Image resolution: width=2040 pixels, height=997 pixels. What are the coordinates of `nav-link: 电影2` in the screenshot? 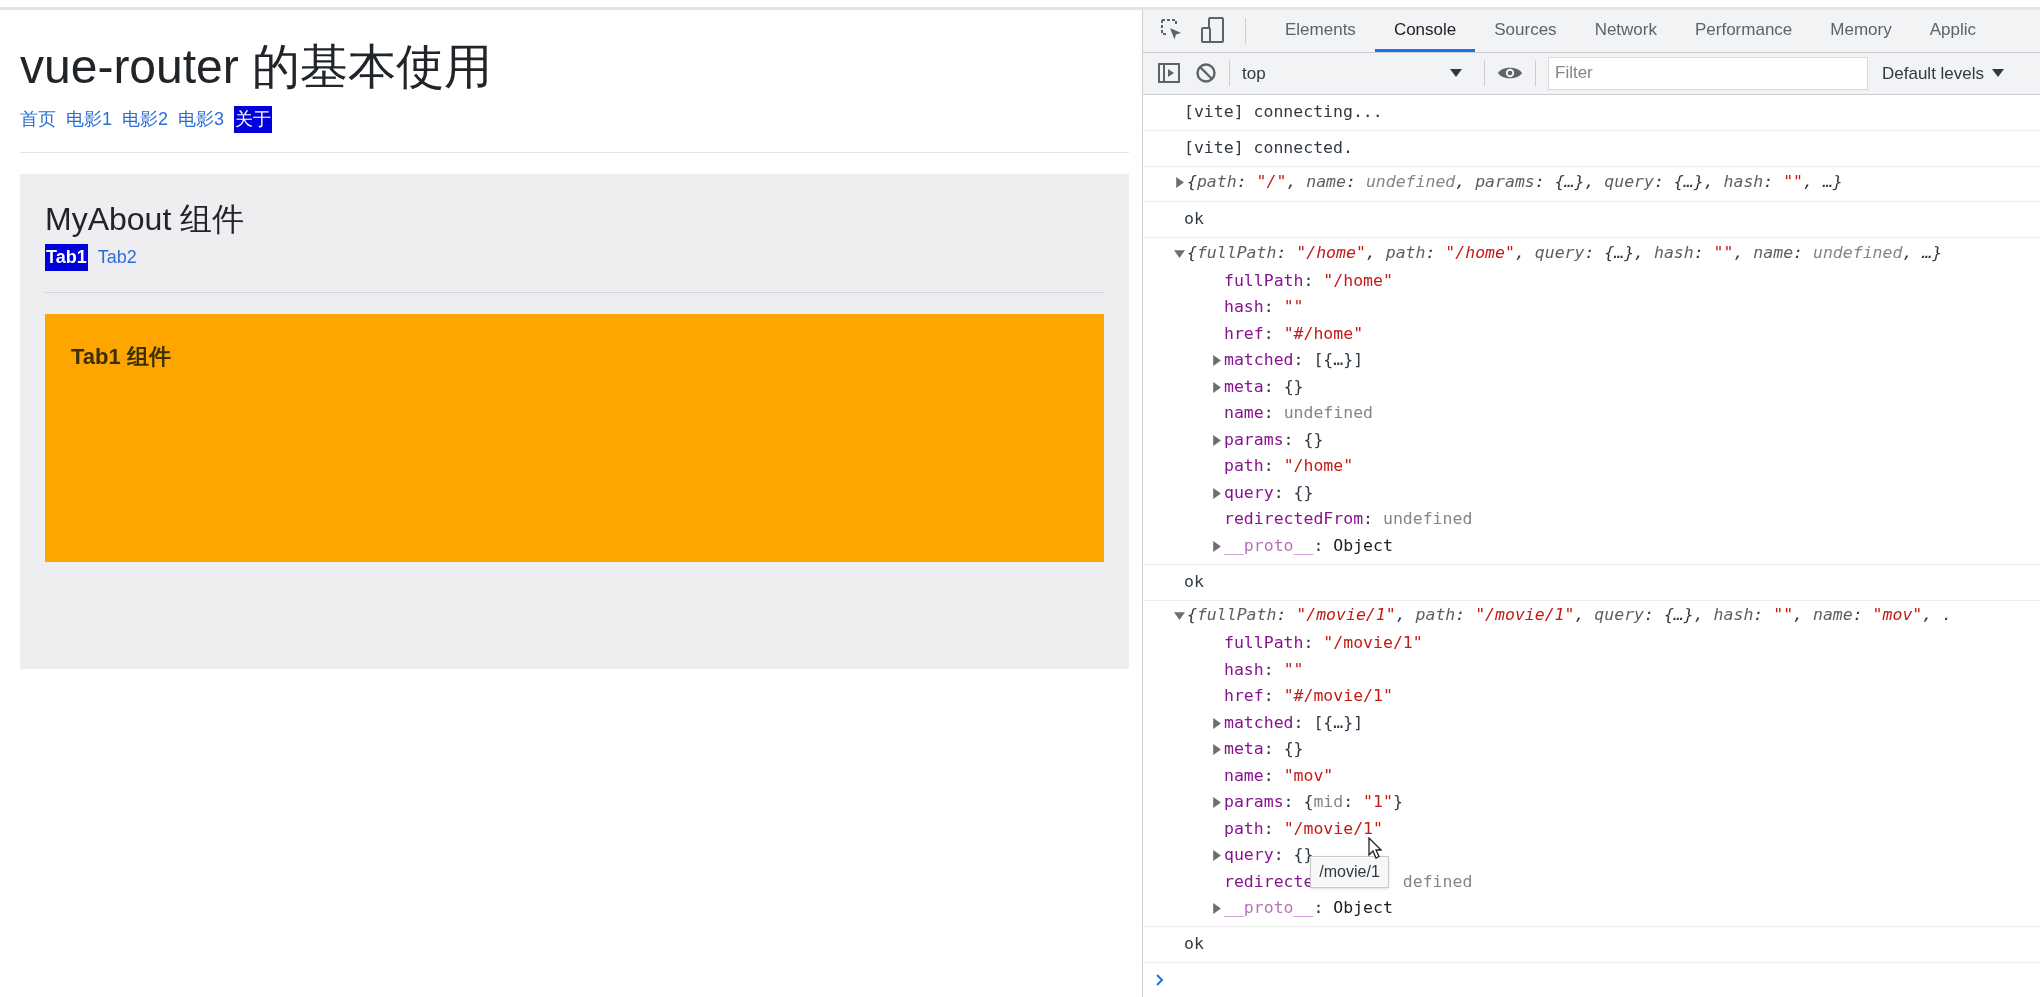 It's located at (145, 119).